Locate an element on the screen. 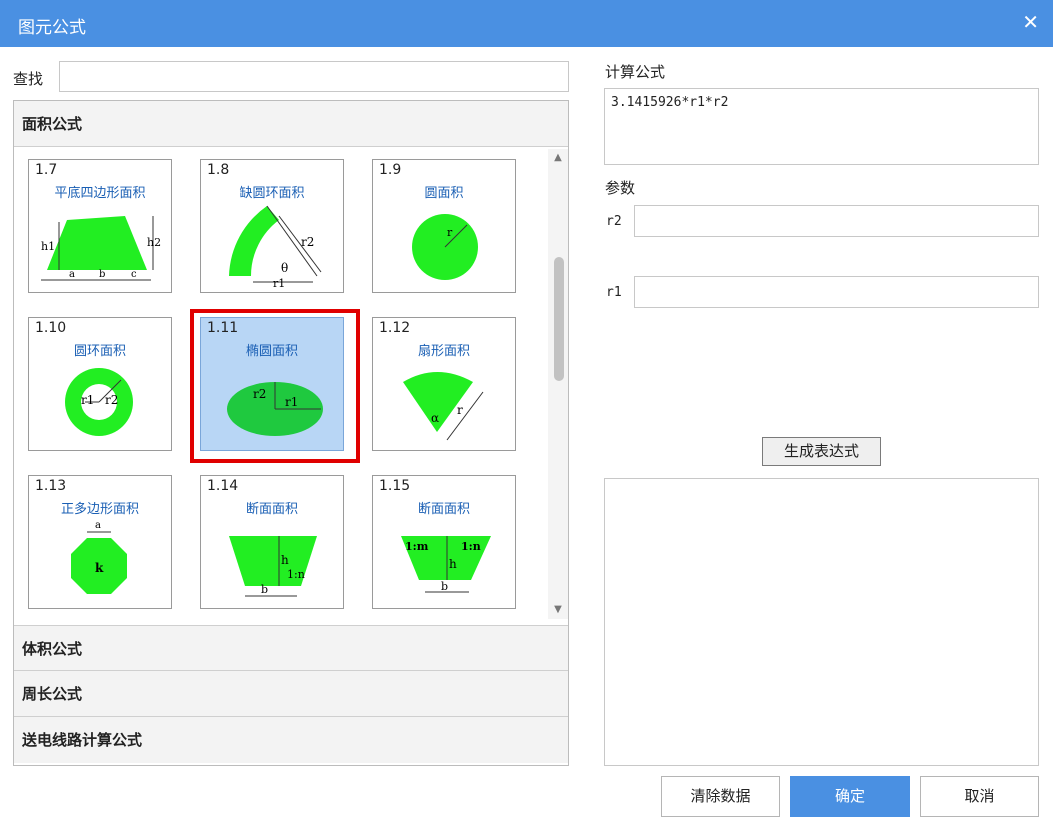 The height and width of the screenshot is (834, 1053). label-k: k is located at coordinates (99, 568).